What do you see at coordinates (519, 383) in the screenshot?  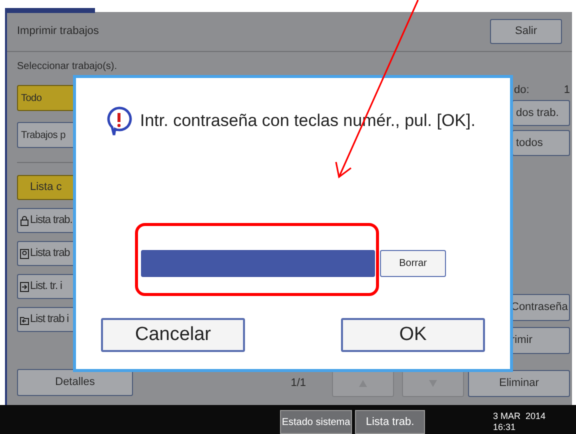 I see `delete-button: Eliminar` at bounding box center [519, 383].